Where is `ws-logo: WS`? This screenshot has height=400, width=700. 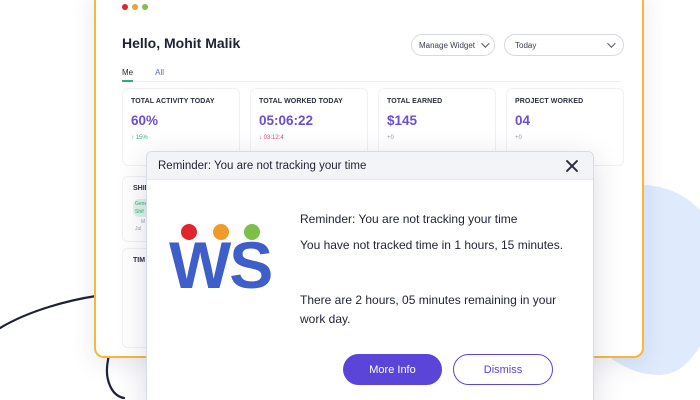
ws-logo: WS is located at coordinates (224, 269).